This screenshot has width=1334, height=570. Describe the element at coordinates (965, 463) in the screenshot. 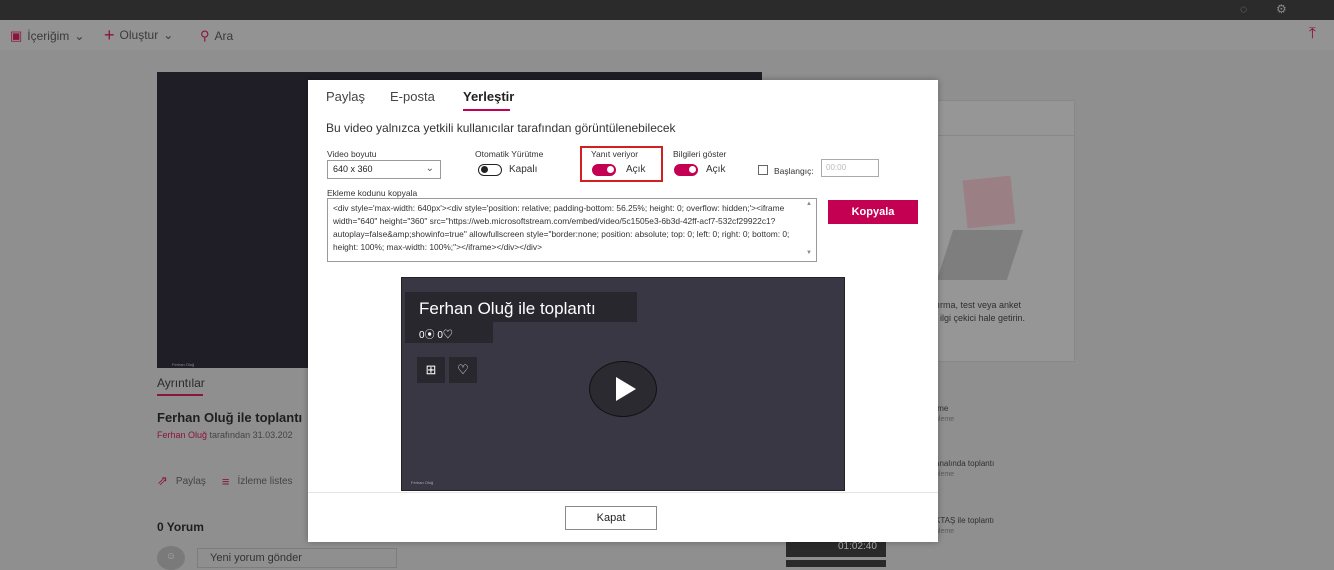

I see `list-item-title: analında toplantı` at that location.